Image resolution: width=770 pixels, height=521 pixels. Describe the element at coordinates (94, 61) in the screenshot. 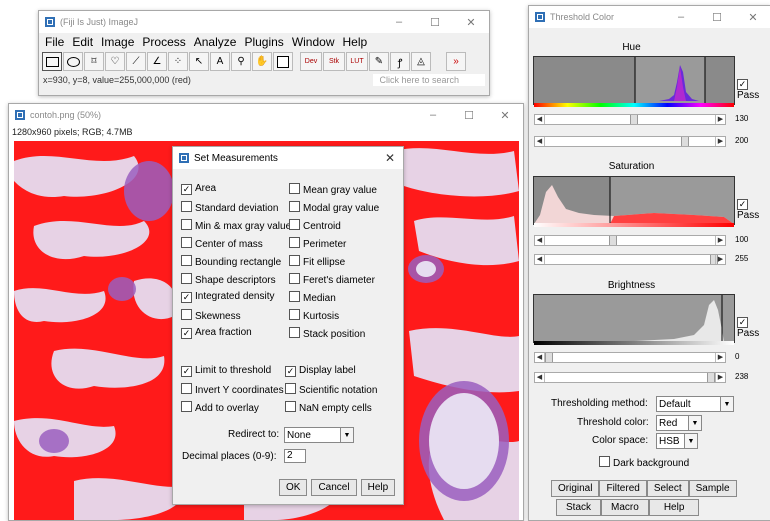

I see `polygon-tool-icon: ⌑` at that location.